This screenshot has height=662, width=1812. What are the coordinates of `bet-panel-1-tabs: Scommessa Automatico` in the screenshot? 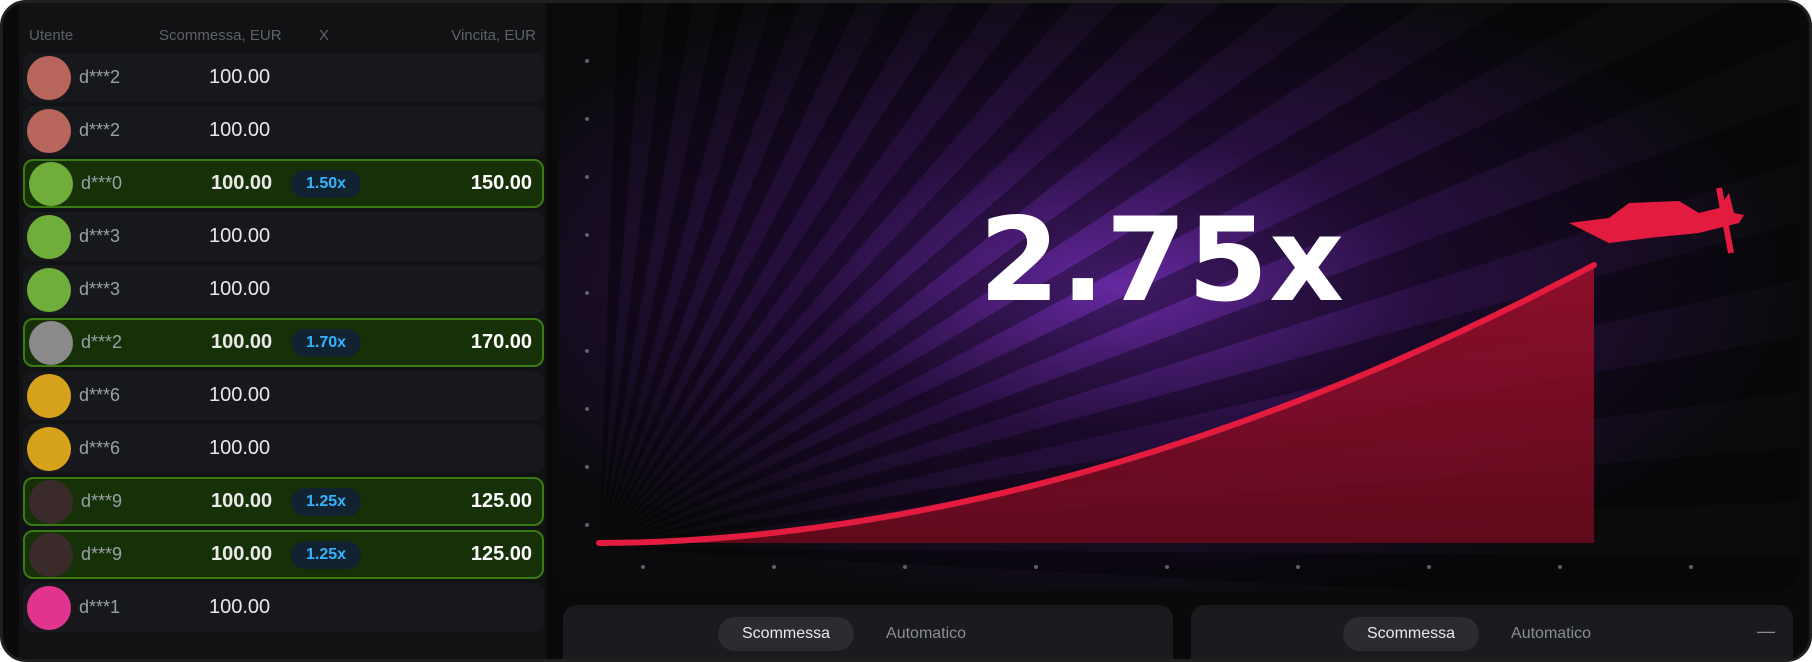 It's located at (854, 634).